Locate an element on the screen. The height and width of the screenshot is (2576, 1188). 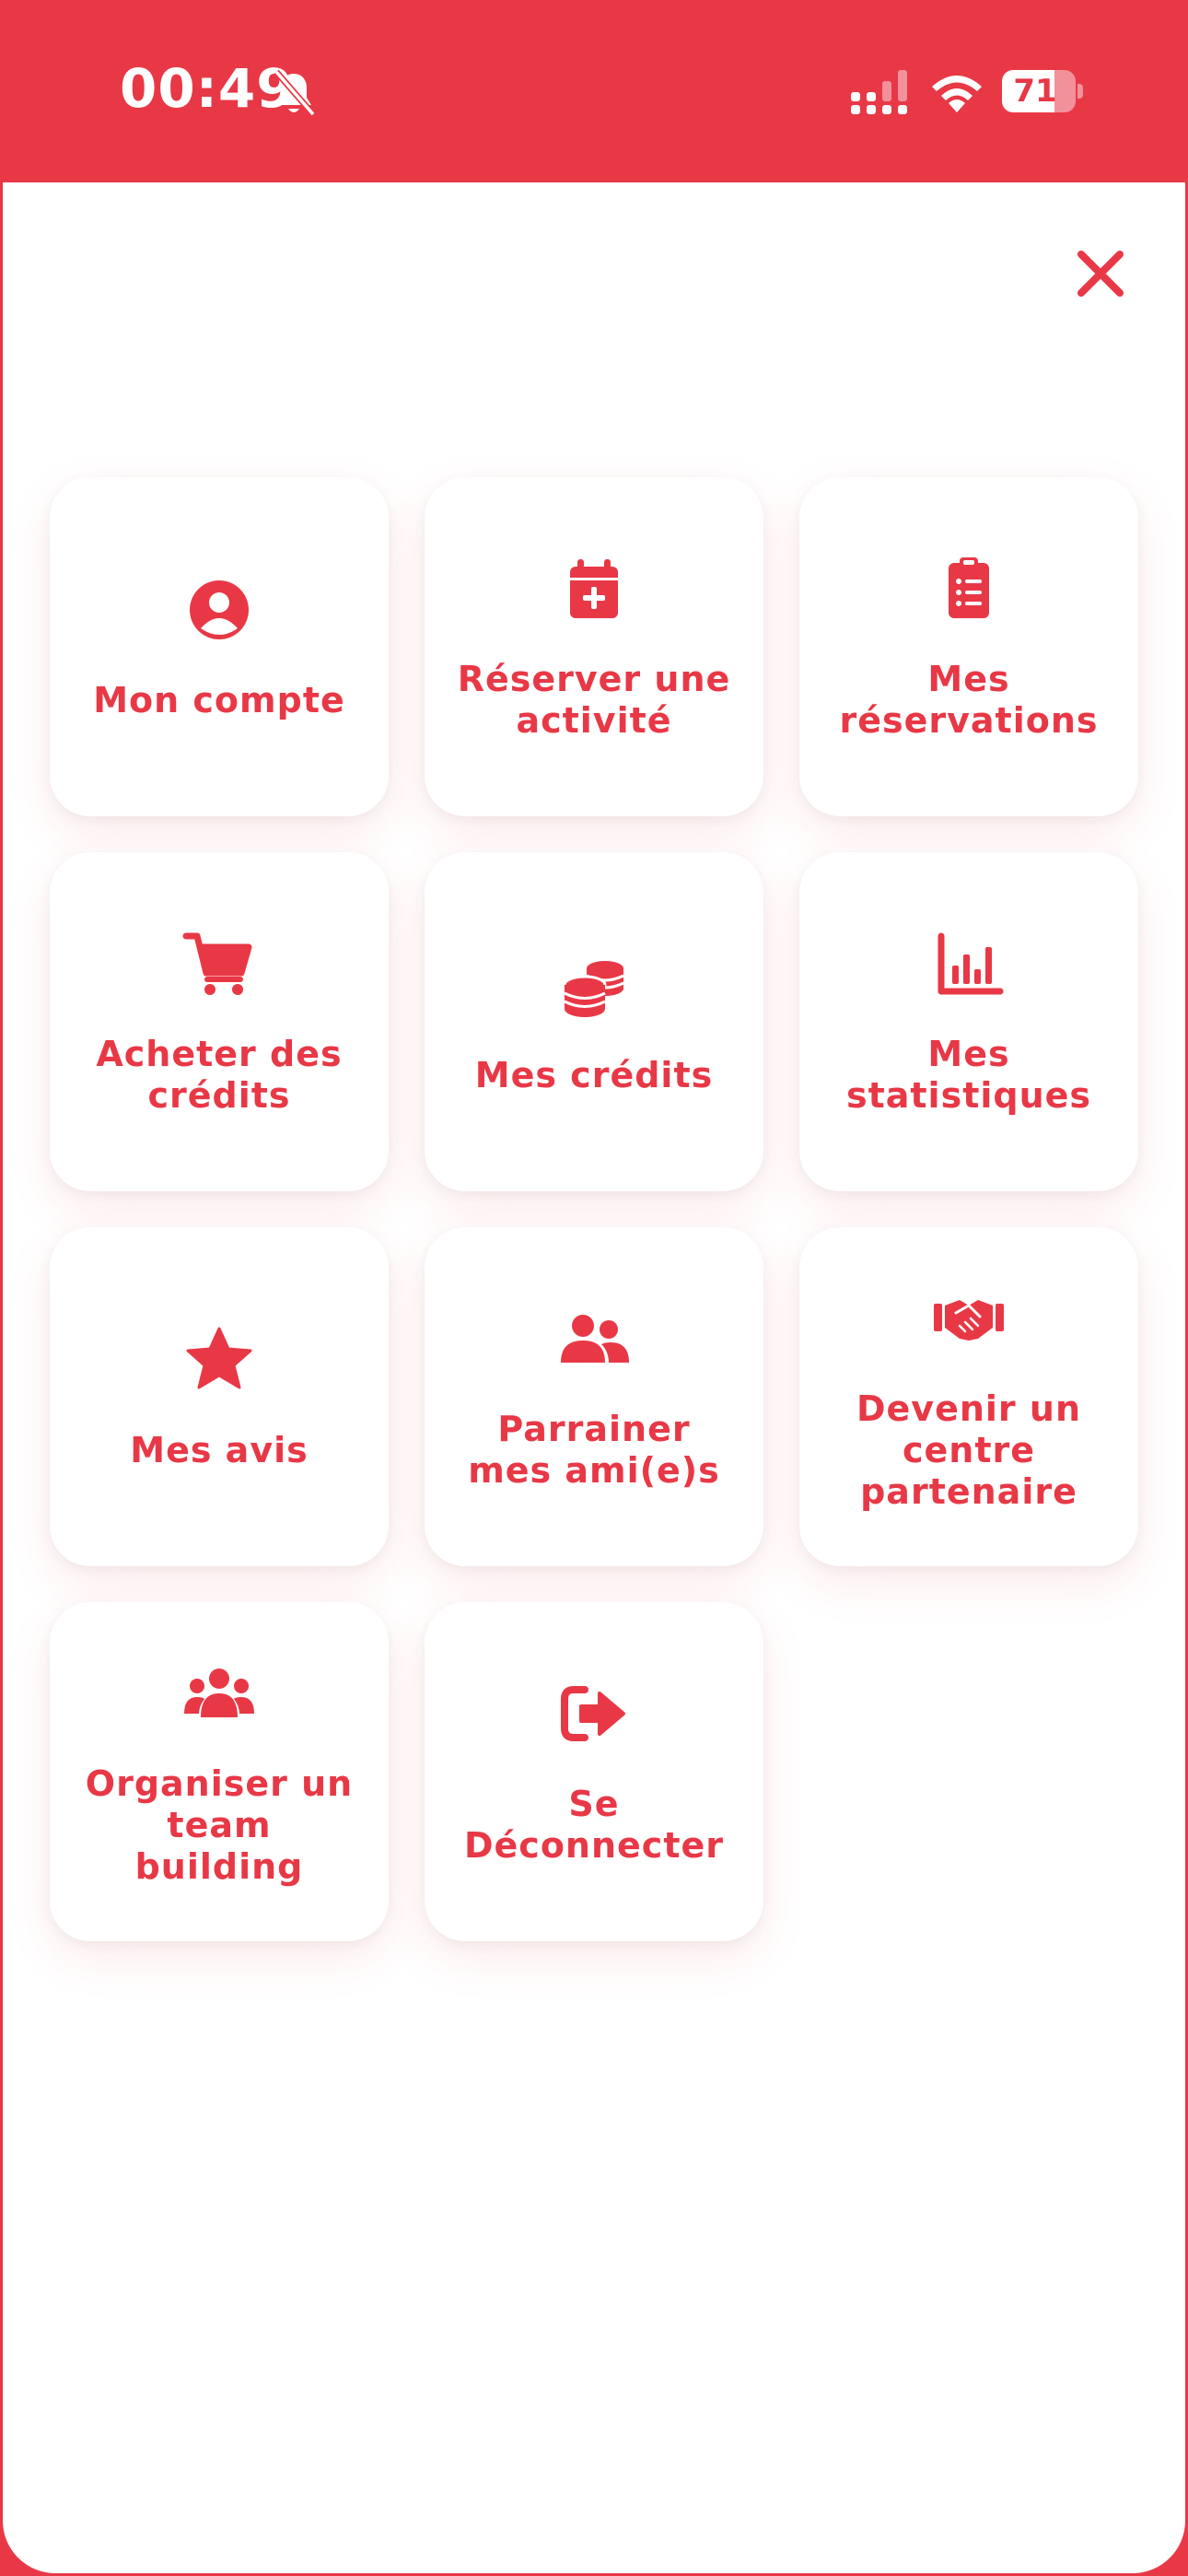
menu-tile-mes-credits: Mes crédits is located at coordinates (594, 1022).